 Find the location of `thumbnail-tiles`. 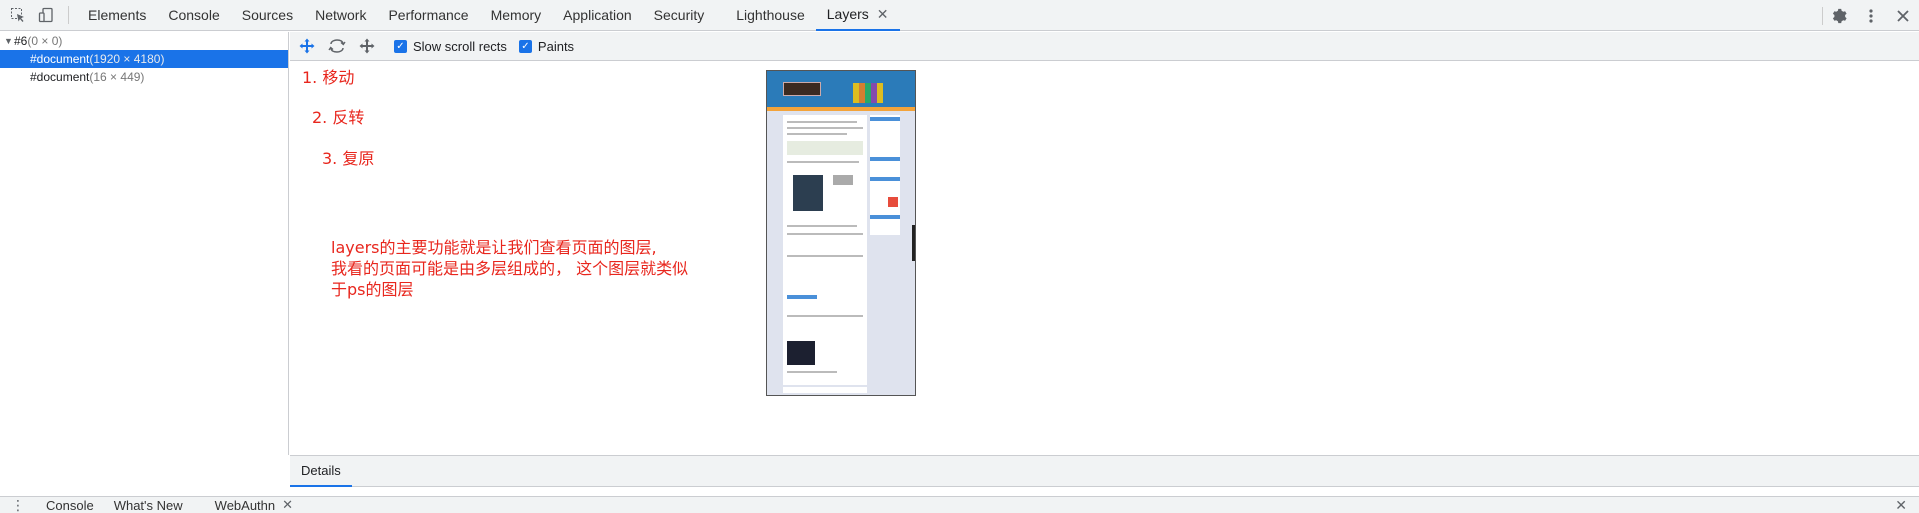

thumbnail-tiles is located at coordinates (868, 93).